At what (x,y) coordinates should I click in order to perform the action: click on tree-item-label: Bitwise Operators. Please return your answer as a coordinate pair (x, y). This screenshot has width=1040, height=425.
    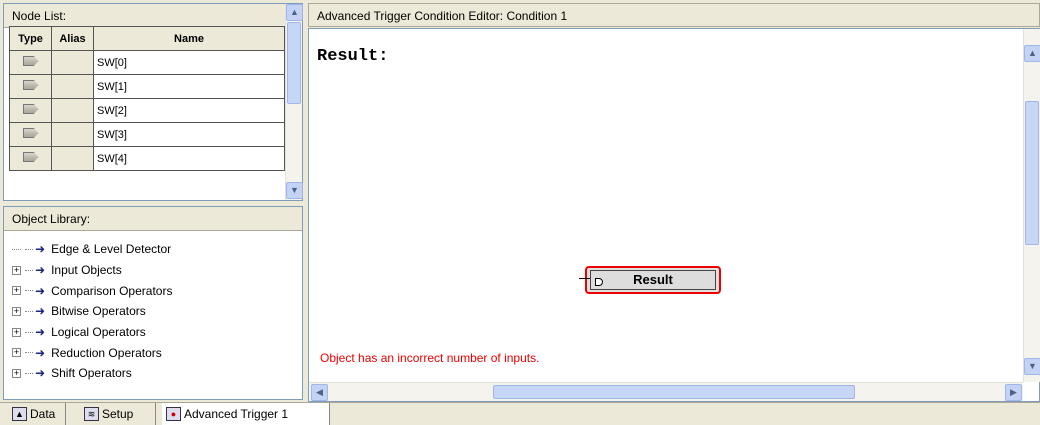
    Looking at the image, I should click on (98, 311).